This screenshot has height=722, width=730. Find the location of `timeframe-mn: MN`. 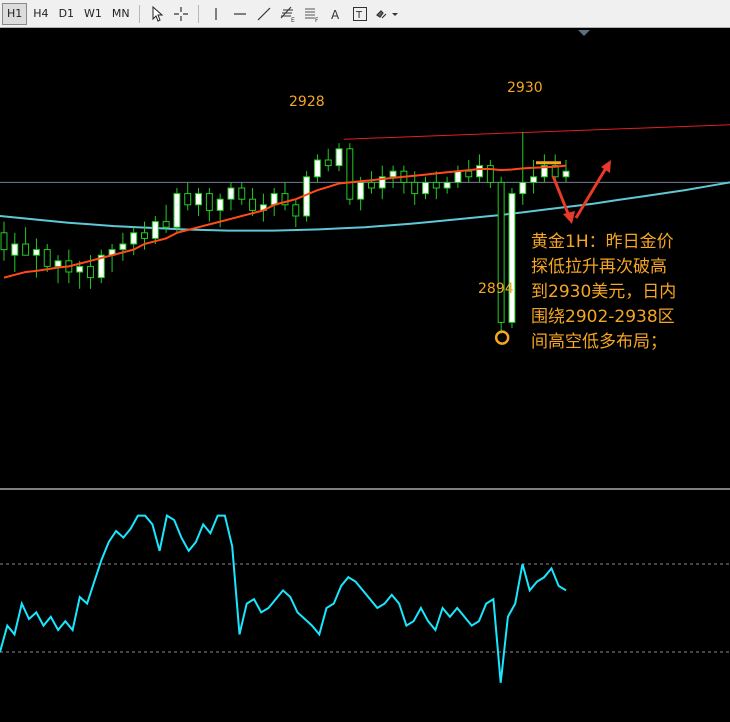

timeframe-mn: MN is located at coordinates (121, 14).